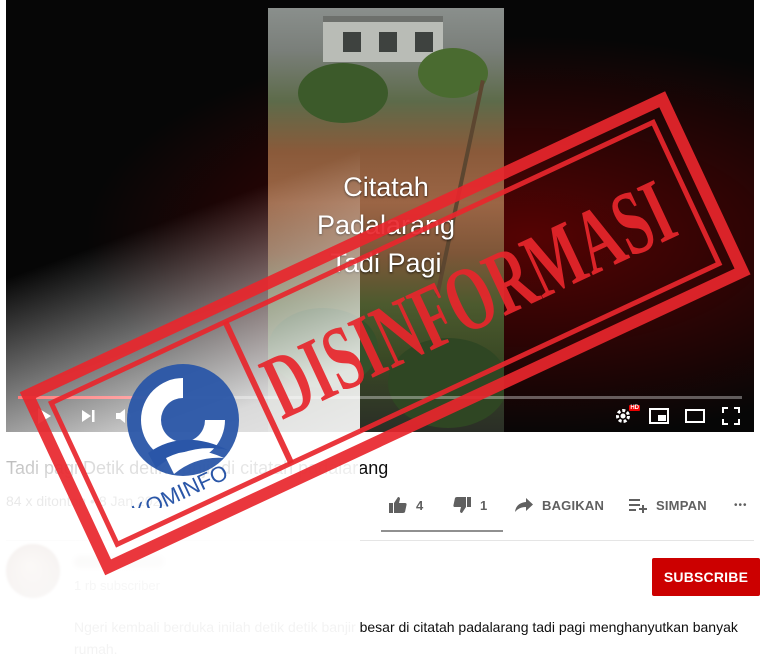  Describe the element at coordinates (380, 540) in the screenshot. I see `divider` at that location.